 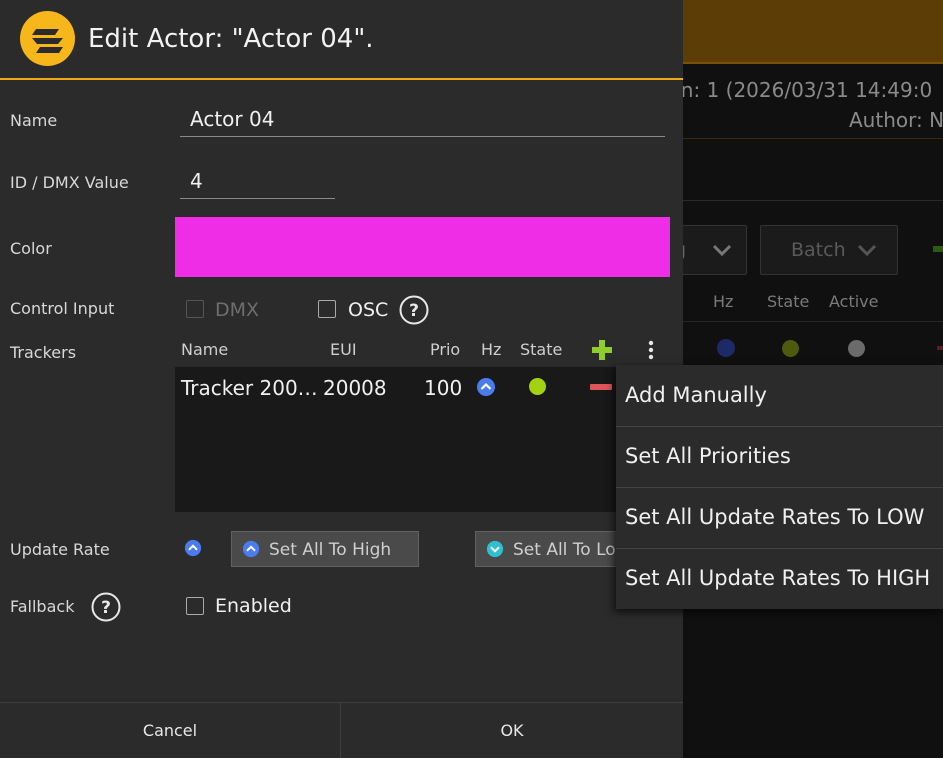 I want to click on background-row-separator, so click(x=813, y=321).